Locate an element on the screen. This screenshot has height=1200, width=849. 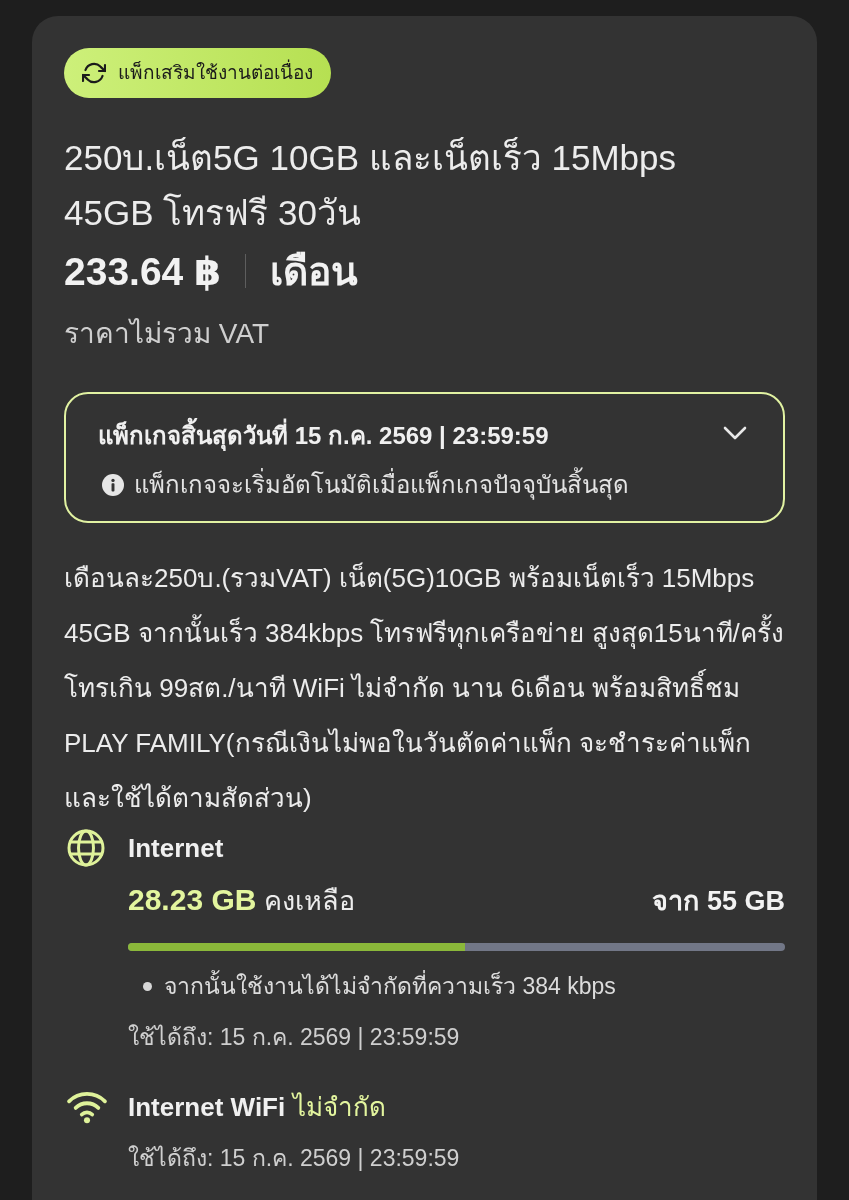
quota-allowance: ไม่จำกัด is located at coordinates (340, 1107).